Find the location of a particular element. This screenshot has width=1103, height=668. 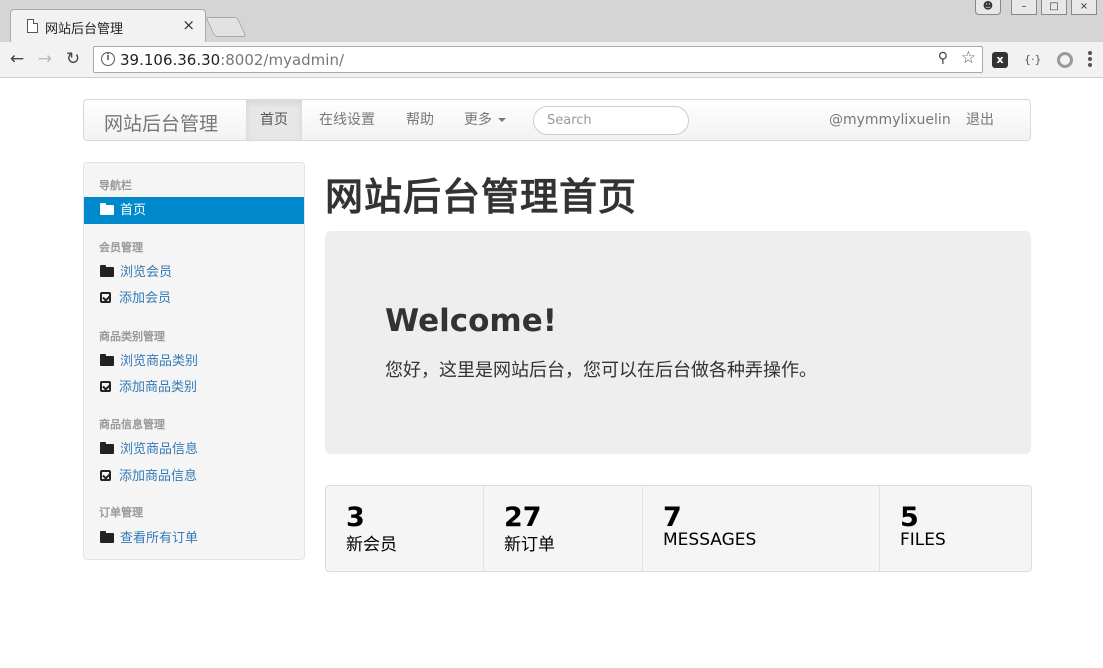

stat-new-members: 3 新会员 is located at coordinates (405, 528).